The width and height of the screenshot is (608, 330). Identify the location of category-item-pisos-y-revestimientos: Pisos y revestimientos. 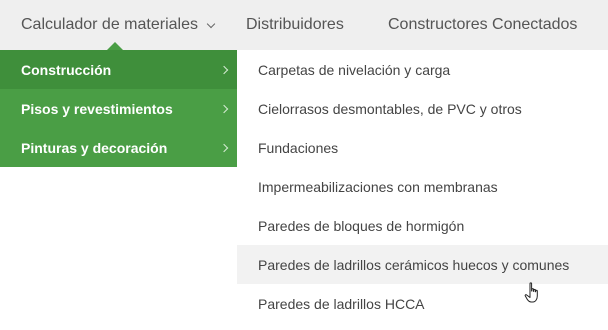
(118, 108).